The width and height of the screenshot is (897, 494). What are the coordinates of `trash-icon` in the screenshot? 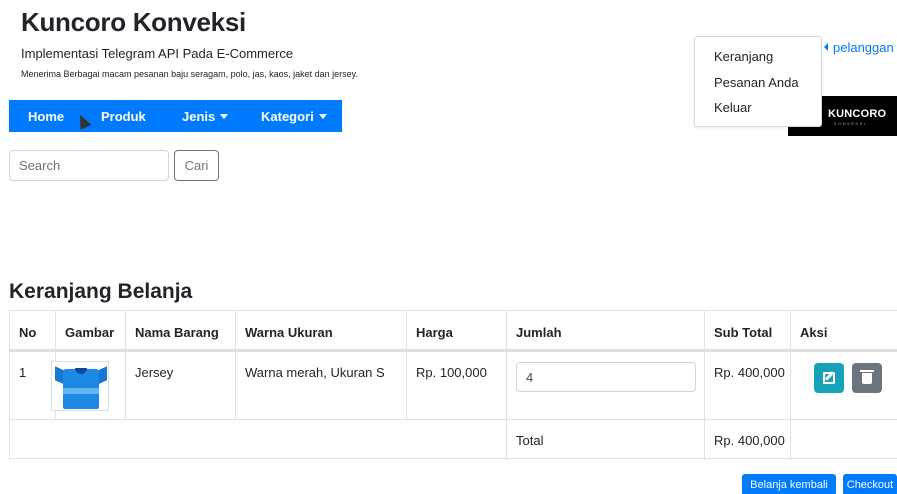 It's located at (867, 377).